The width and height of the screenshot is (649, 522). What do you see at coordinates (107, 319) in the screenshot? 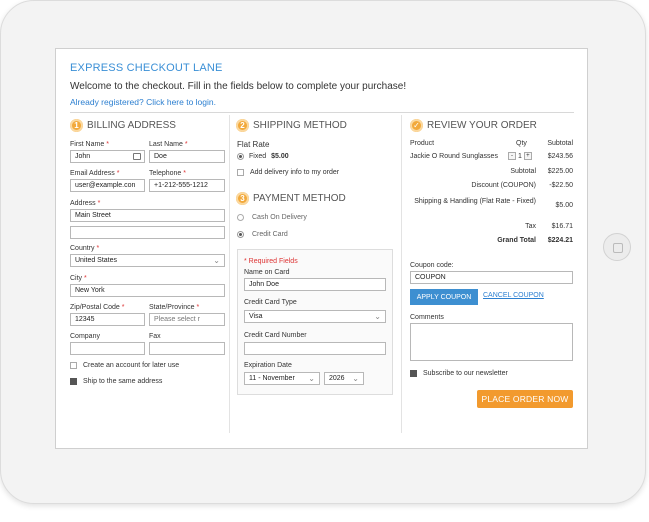
I see `zip-field: 12345` at bounding box center [107, 319].